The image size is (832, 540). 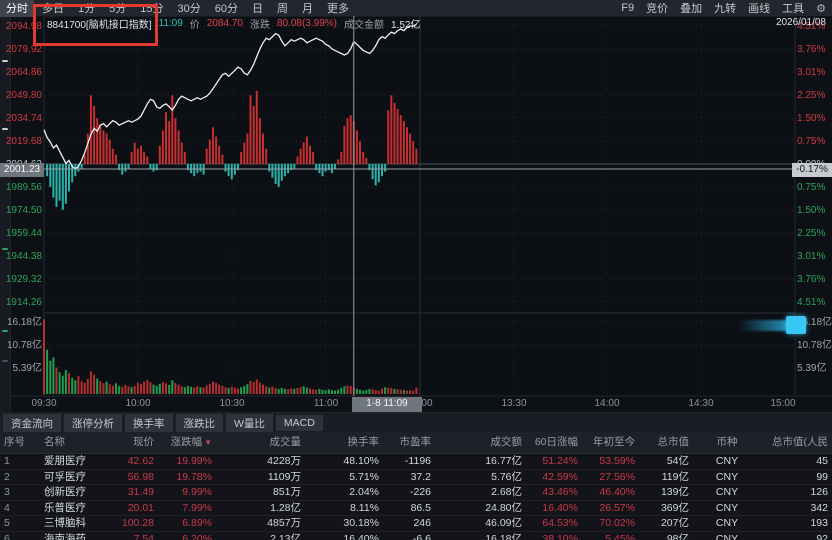 I want to click on table-cell: 5.45%, so click(x=620, y=536).